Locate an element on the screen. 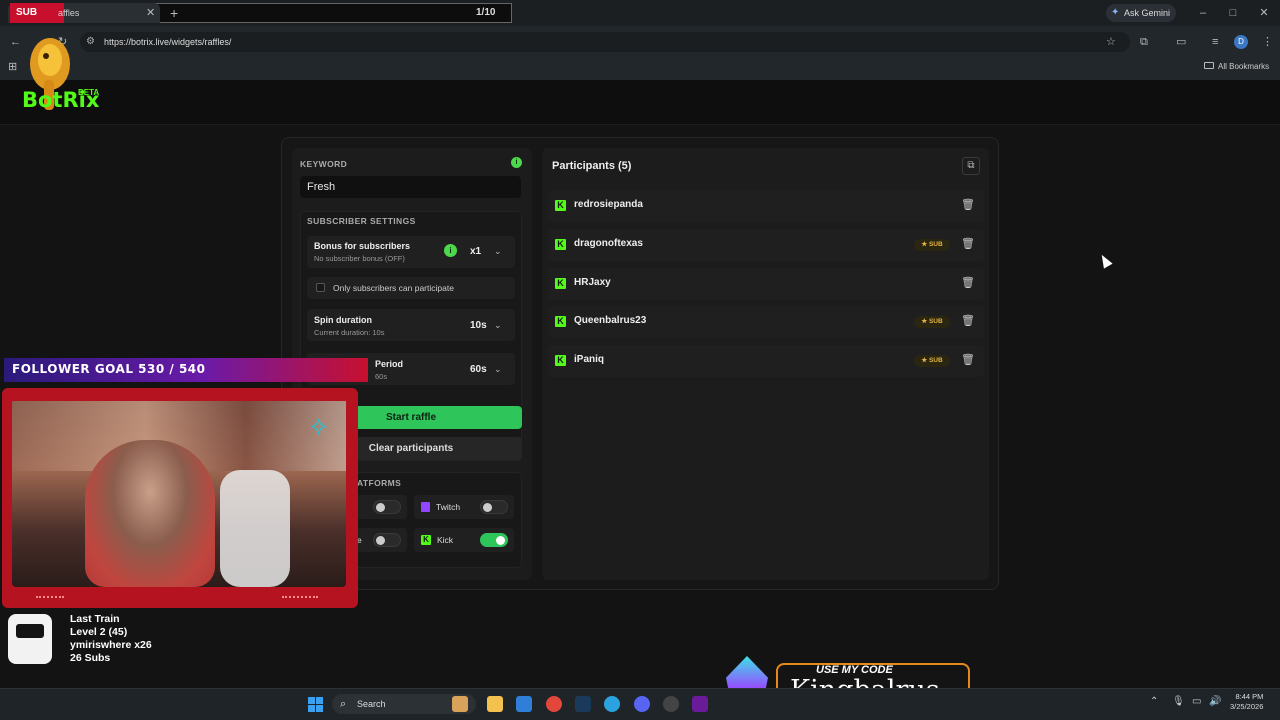 This screenshot has height=720, width=1280. last-train-title: Last Train is located at coordinates (95, 619).